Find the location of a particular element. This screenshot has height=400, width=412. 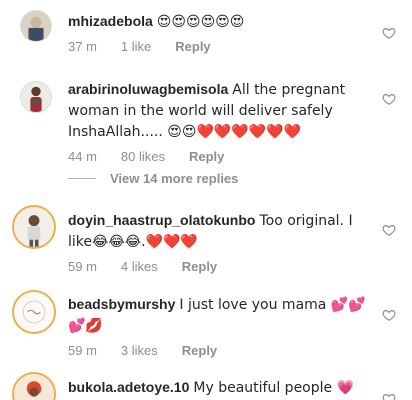

comment-message: 😍😍😍😍😍😍 is located at coordinates (200, 22).